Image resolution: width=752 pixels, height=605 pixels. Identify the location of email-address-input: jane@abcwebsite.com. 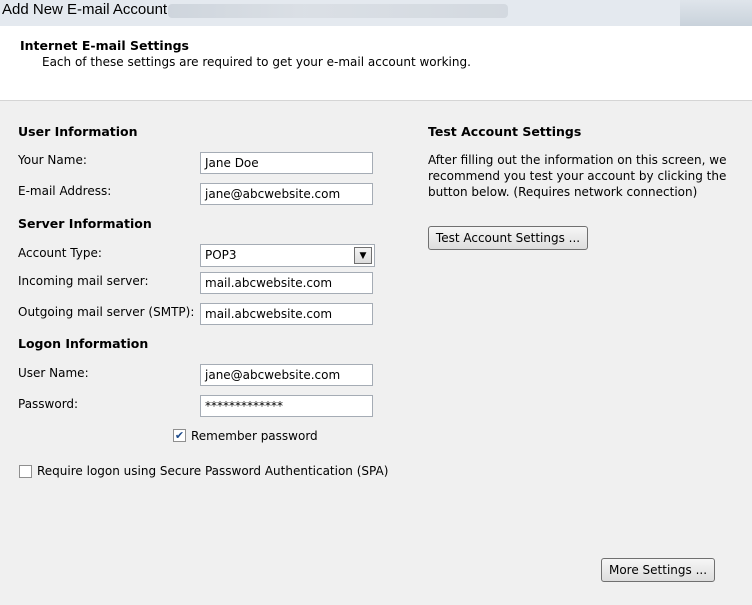
(286, 194).